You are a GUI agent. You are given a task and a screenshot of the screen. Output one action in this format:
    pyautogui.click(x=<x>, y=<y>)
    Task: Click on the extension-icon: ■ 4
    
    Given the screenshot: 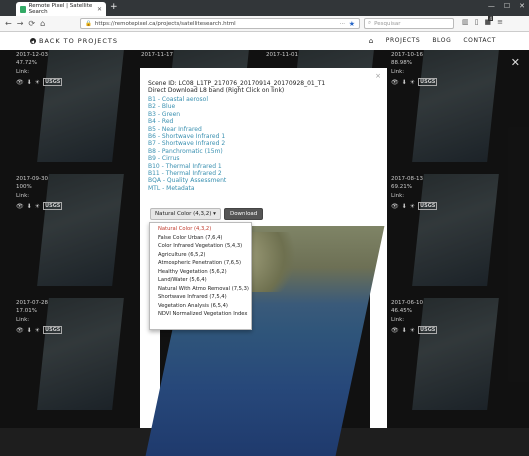 What is the action you would take?
    pyautogui.click(x=489, y=21)
    